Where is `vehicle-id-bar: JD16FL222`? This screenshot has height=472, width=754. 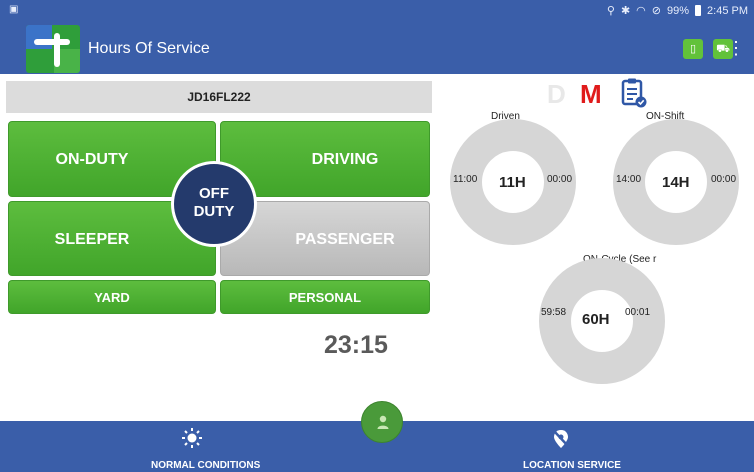
vehicle-id-bar: JD16FL222 is located at coordinates (219, 97).